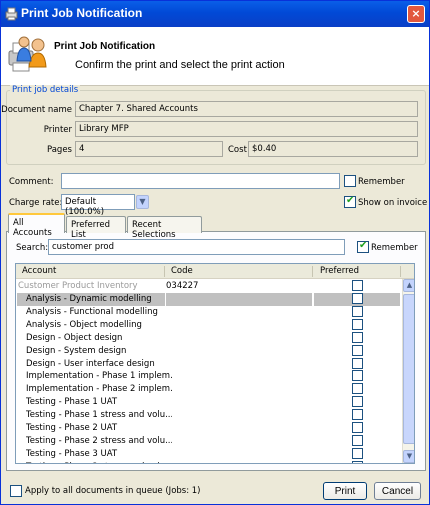  I want to click on scroll-up-button: ▲, so click(408, 285).